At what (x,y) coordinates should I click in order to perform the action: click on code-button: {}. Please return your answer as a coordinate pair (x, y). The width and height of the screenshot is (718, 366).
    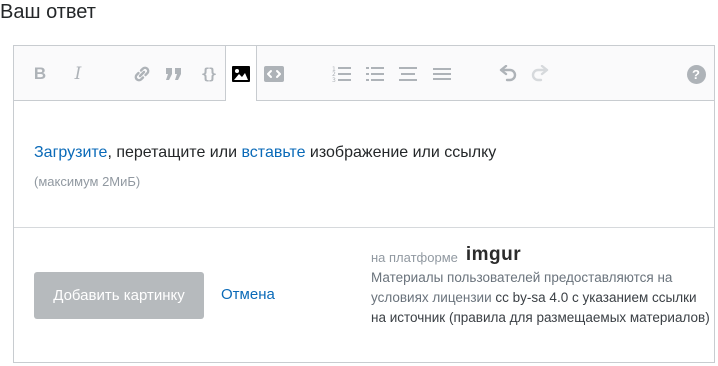
    Looking at the image, I should click on (208, 74).